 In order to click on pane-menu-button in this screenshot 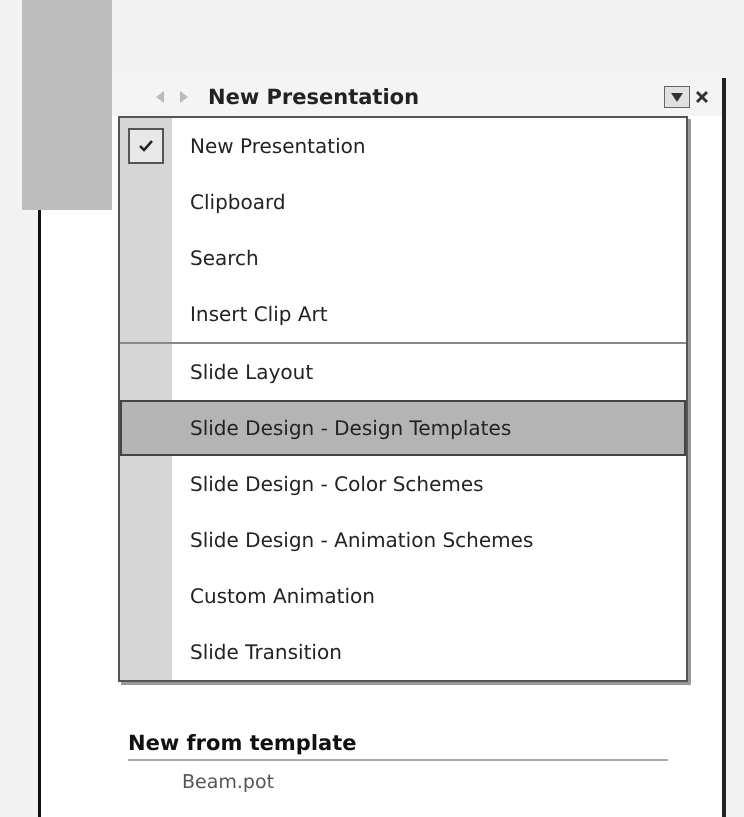, I will do `click(677, 97)`.